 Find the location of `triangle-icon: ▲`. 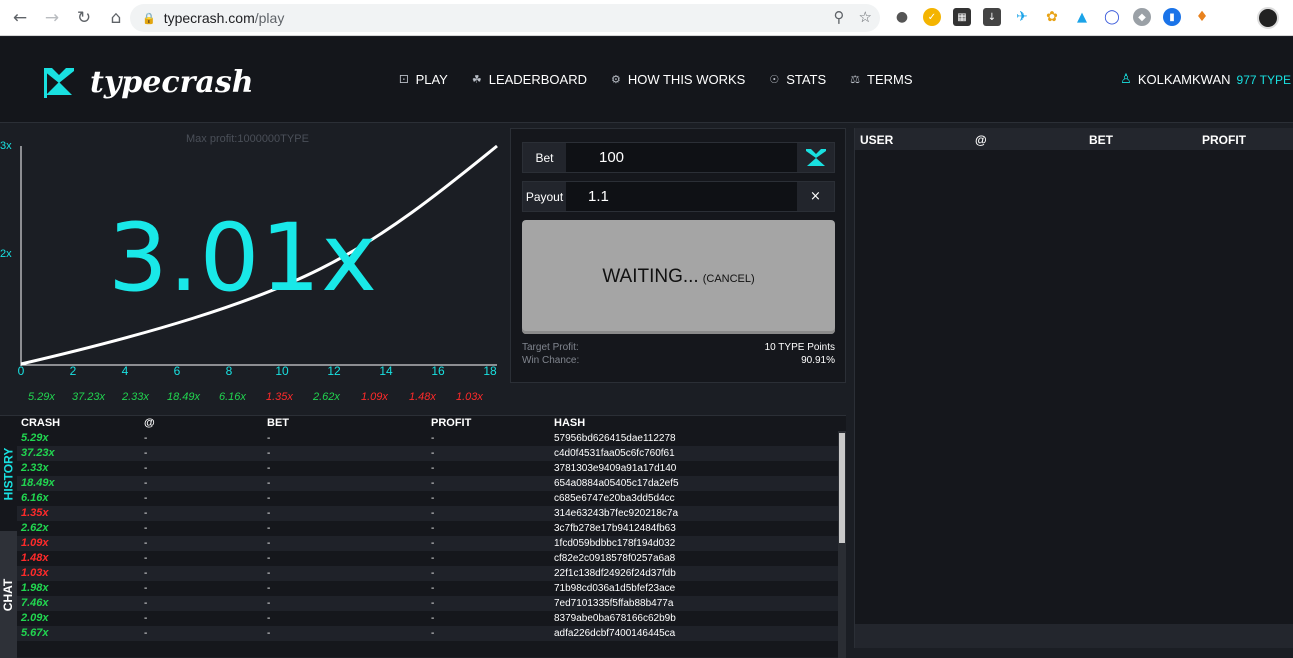

triangle-icon: ▲ is located at coordinates (1082, 17).